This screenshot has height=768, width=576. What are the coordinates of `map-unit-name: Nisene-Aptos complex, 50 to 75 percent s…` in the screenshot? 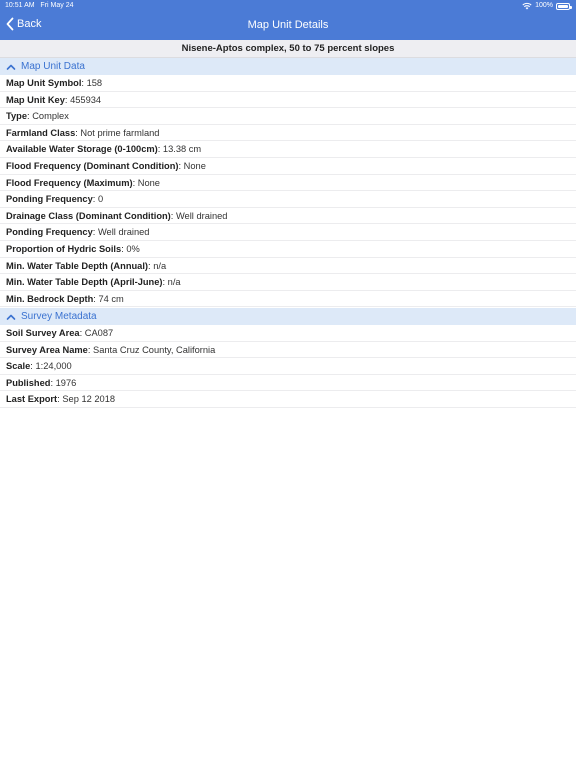 It's located at (288, 49).